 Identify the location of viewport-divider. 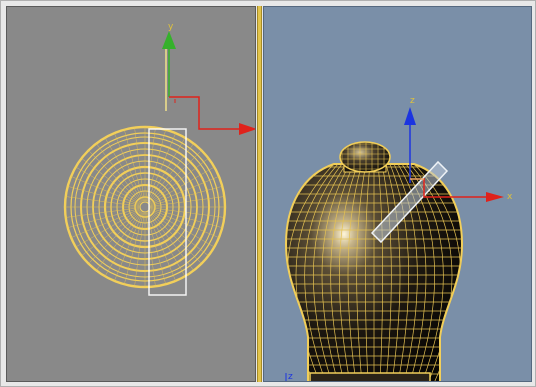
(259, 194).